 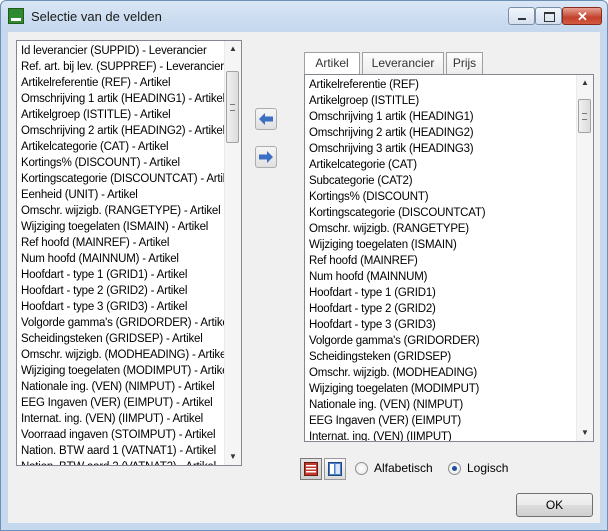 I want to click on alfabetisch-label: Alfabetisch, so click(x=403, y=468).